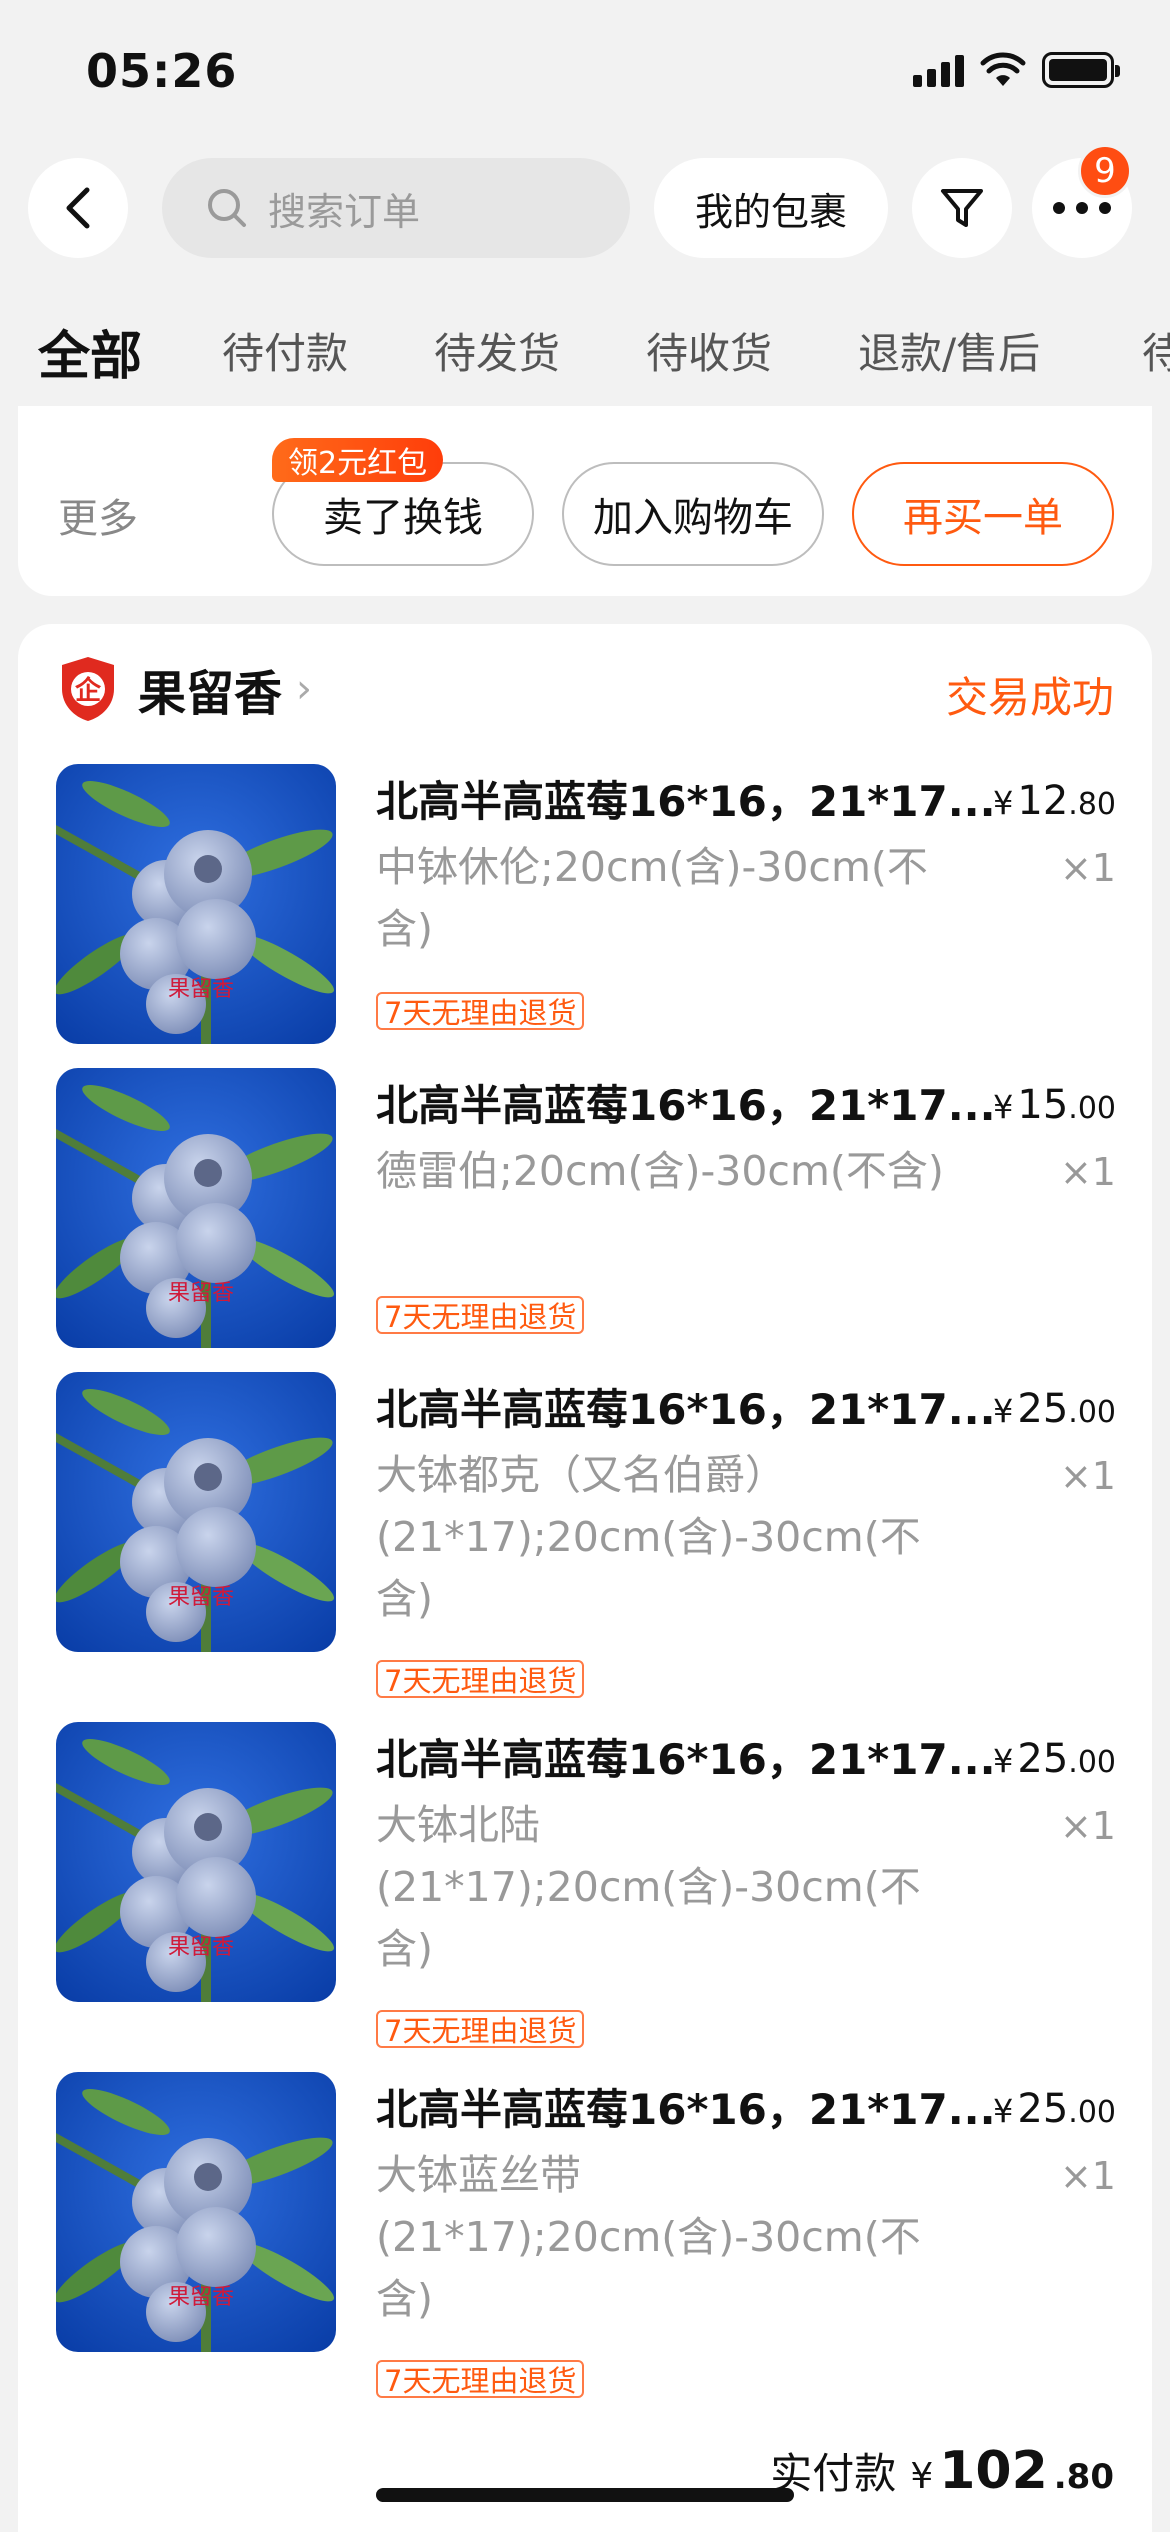  I want to click on product-price: ¥15.00, so click(1054, 1105).